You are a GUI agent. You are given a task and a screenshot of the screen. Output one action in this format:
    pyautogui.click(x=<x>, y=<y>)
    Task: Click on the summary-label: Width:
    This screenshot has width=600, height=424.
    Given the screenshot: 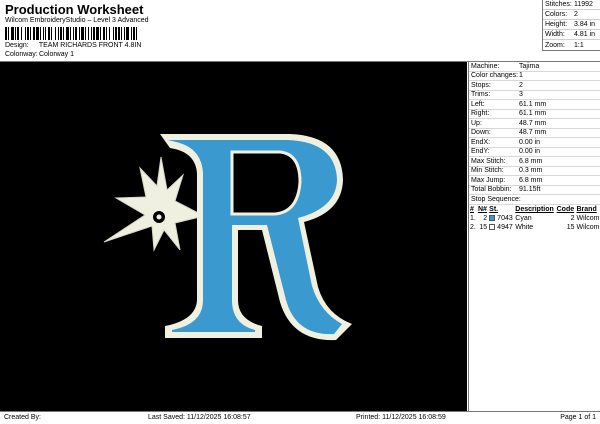 What is the action you would take?
    pyautogui.click(x=555, y=34)
    